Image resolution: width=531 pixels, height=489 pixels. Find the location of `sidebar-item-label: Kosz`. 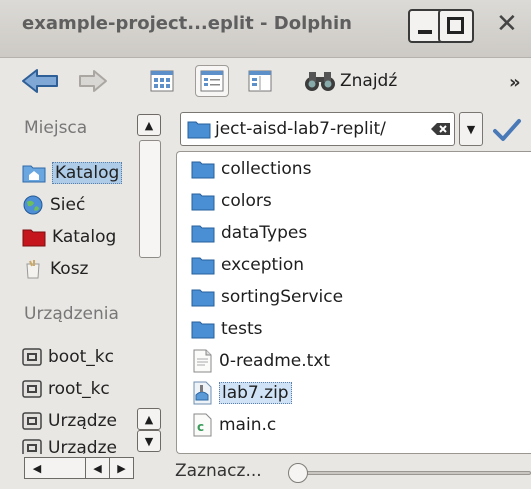

sidebar-item-label: Kosz is located at coordinates (69, 269).